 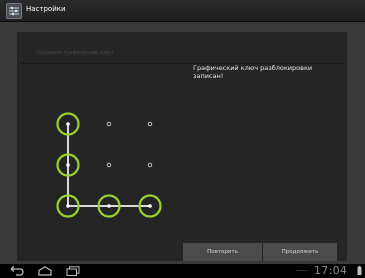 I want to click on app-title: Настройки, so click(x=46, y=9).